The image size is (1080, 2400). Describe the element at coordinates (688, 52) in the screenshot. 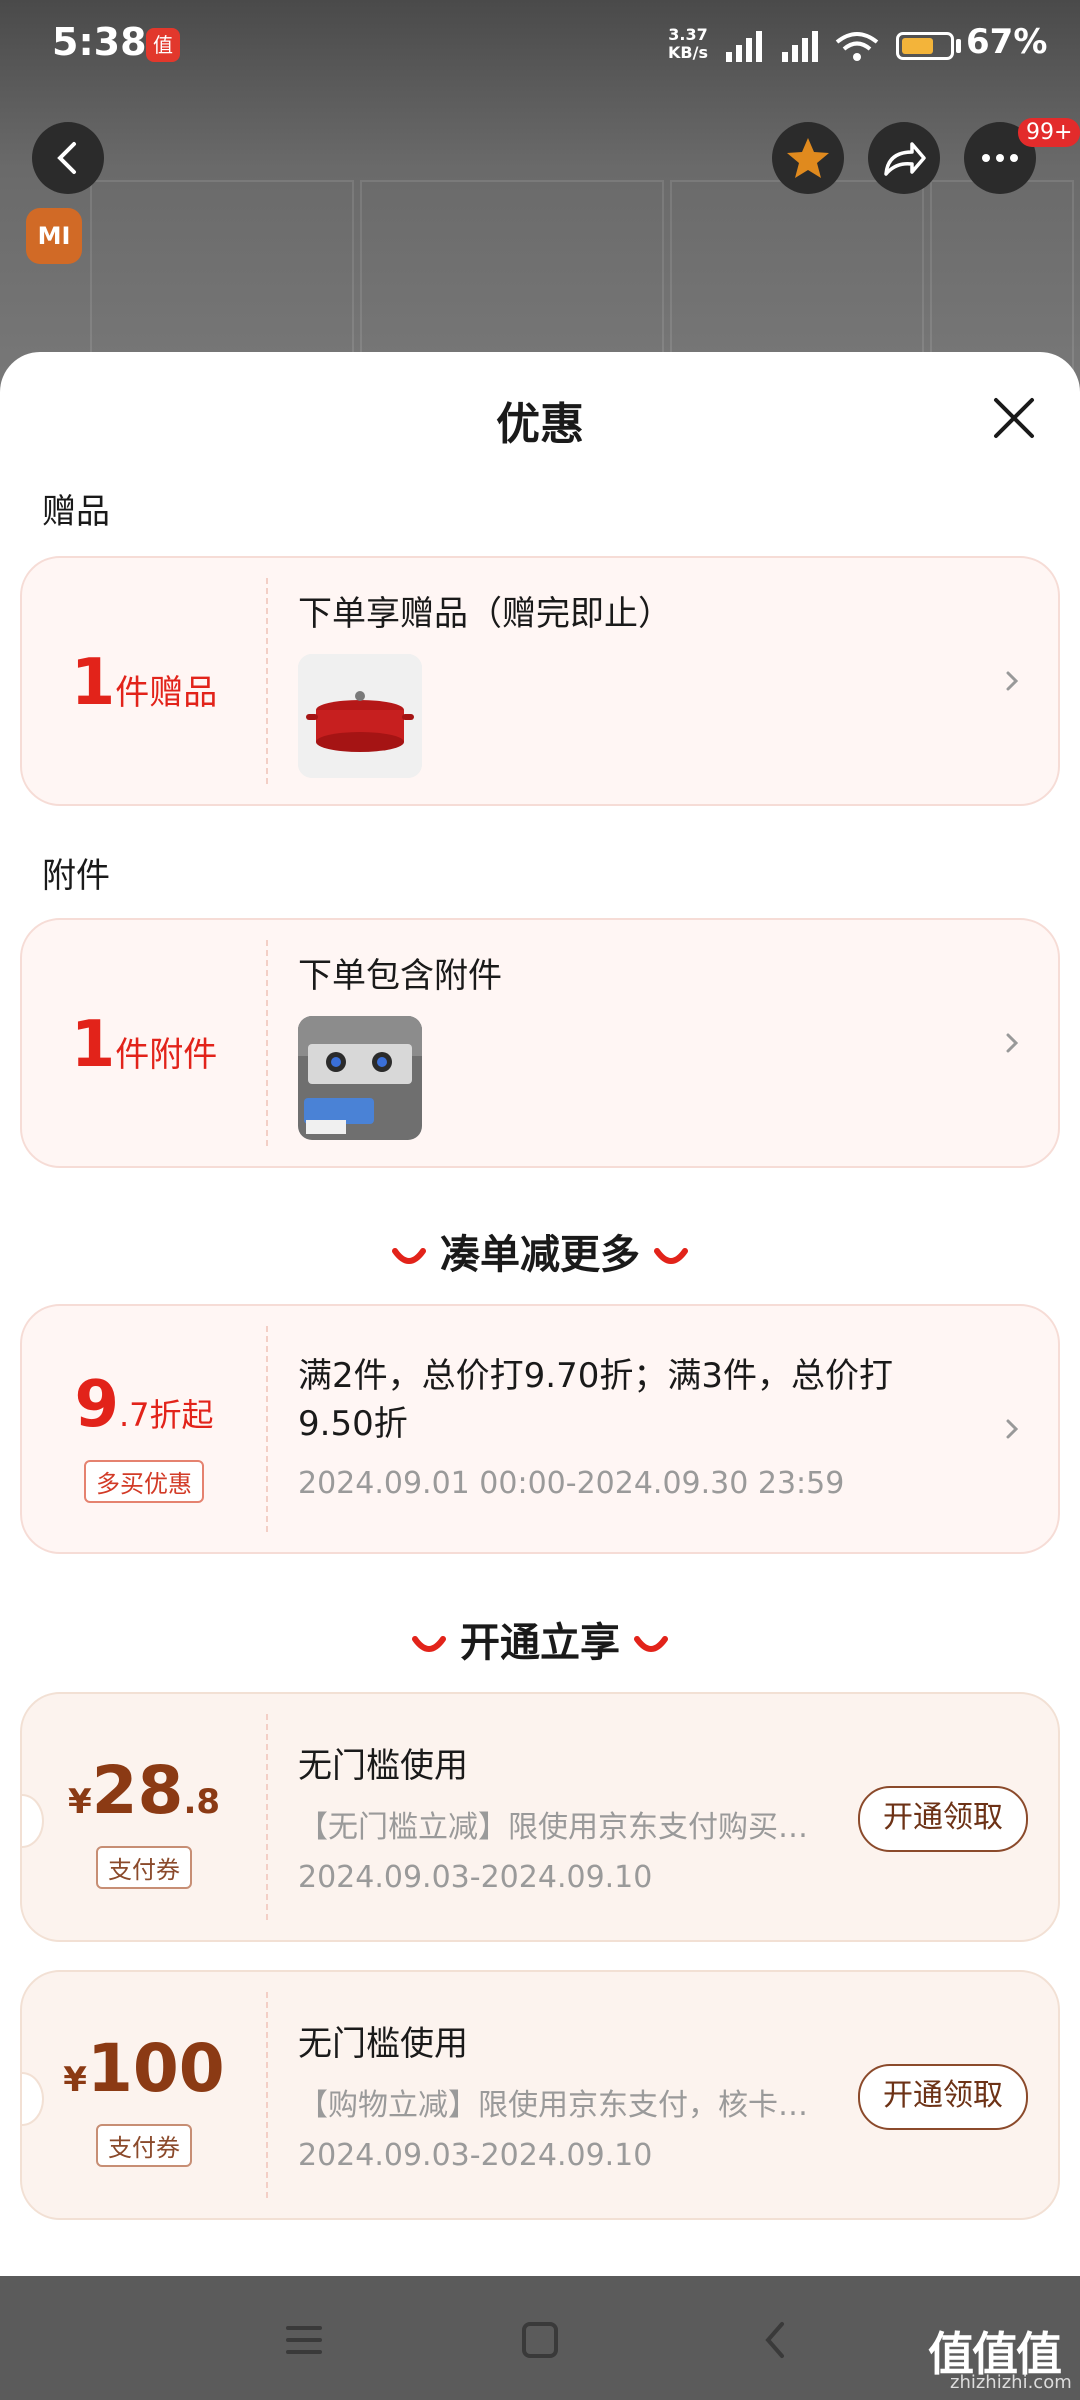

I see `network-speed-unit: KB/s` at that location.